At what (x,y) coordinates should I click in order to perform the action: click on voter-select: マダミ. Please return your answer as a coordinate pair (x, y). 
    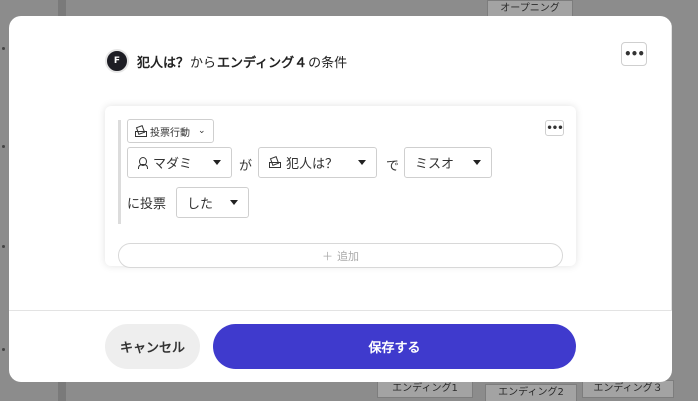
    Looking at the image, I should click on (179, 162).